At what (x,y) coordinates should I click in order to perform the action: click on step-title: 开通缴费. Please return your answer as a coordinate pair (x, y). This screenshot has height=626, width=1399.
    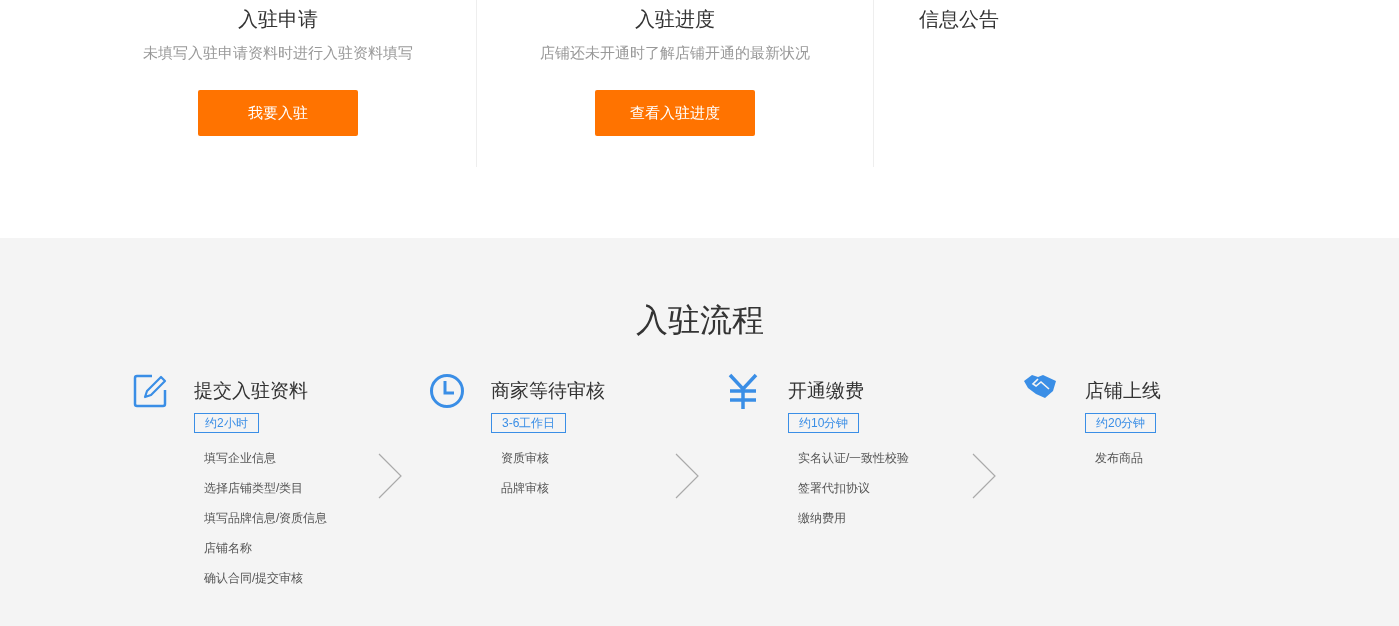
    Looking at the image, I should click on (826, 391).